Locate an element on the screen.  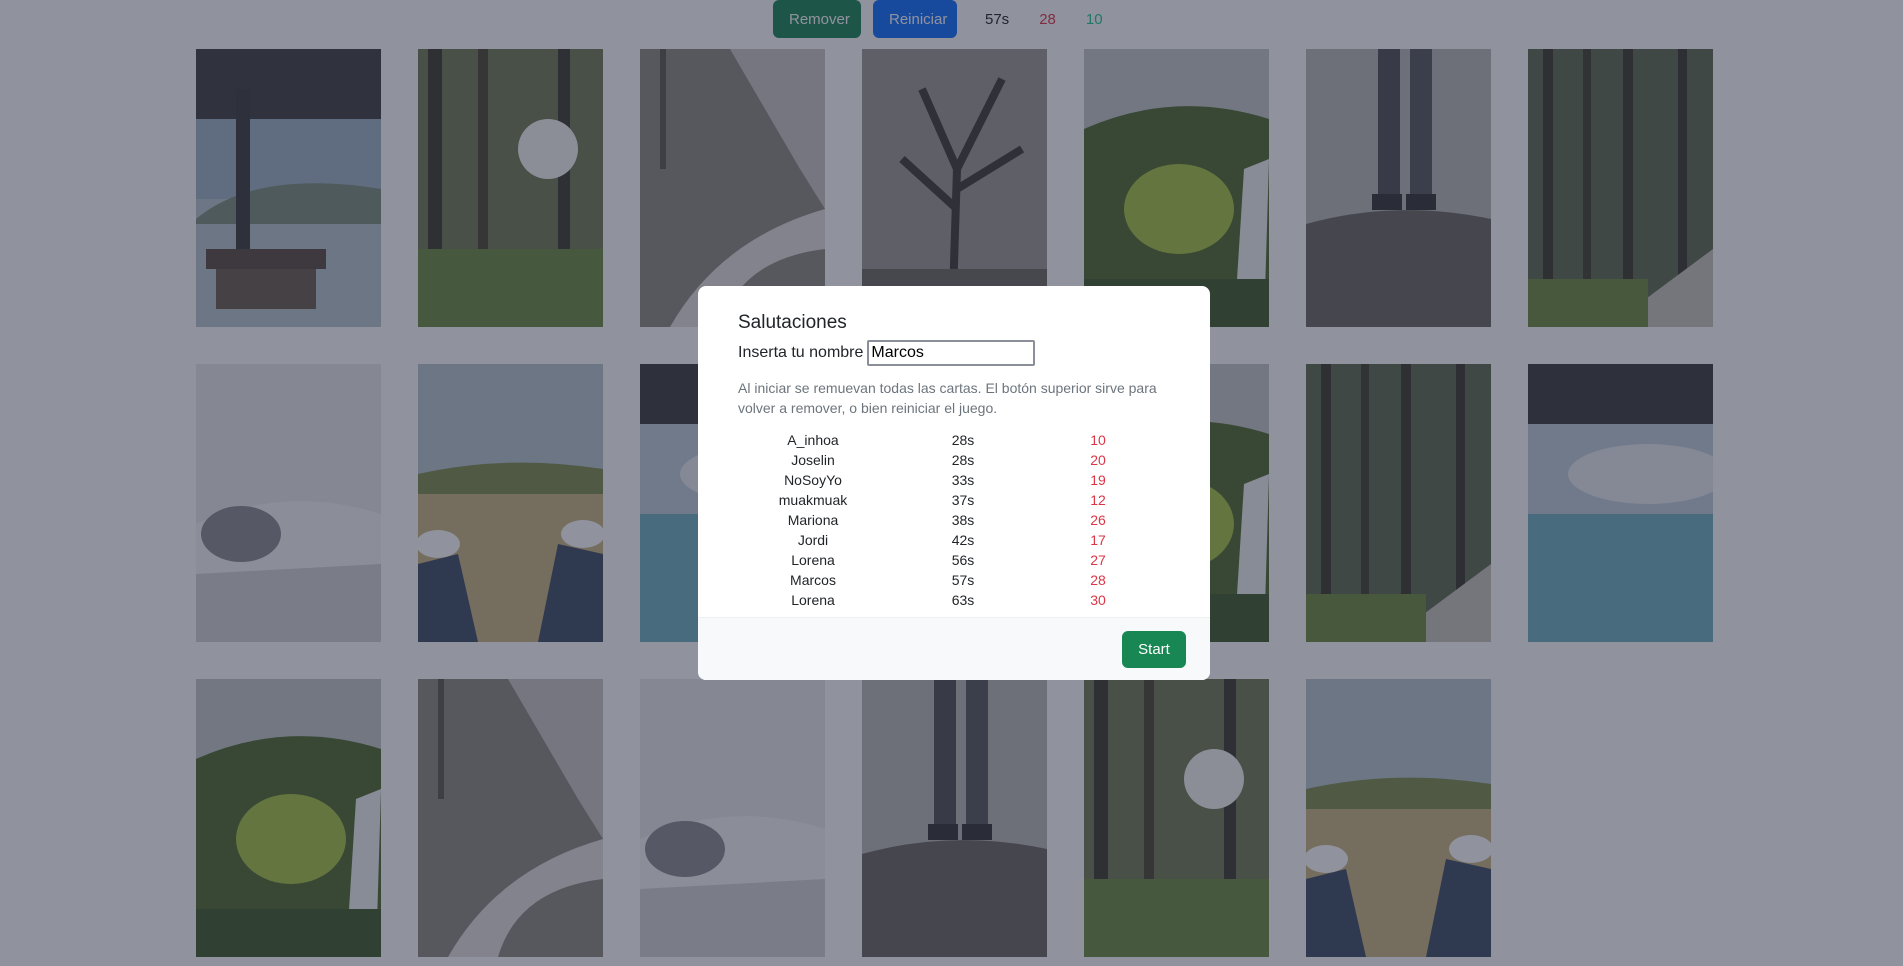
player-moves: 28 is located at coordinates (1098, 580).